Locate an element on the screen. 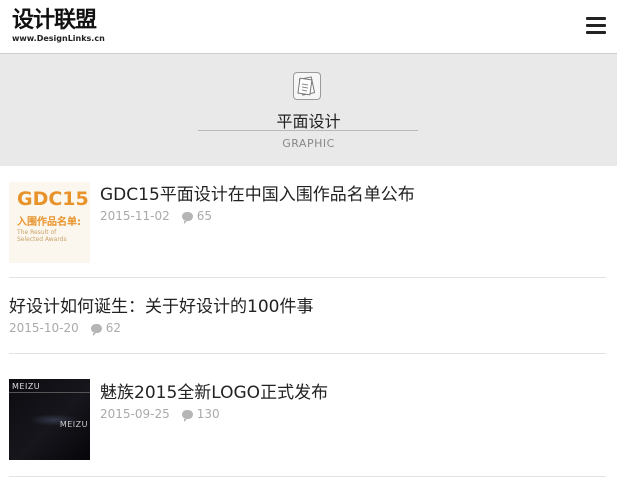 This screenshot has width=617, height=493. article-meta: 2015-10-20 62 is located at coordinates (65, 328).